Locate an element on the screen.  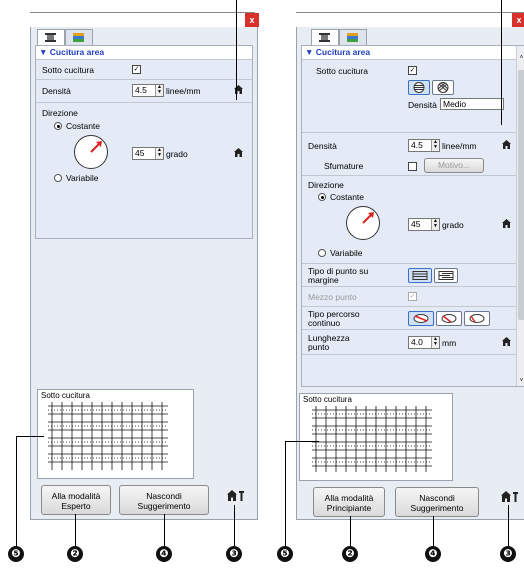
mezzo-punto-checkbox: ✓ is located at coordinates (412, 296).